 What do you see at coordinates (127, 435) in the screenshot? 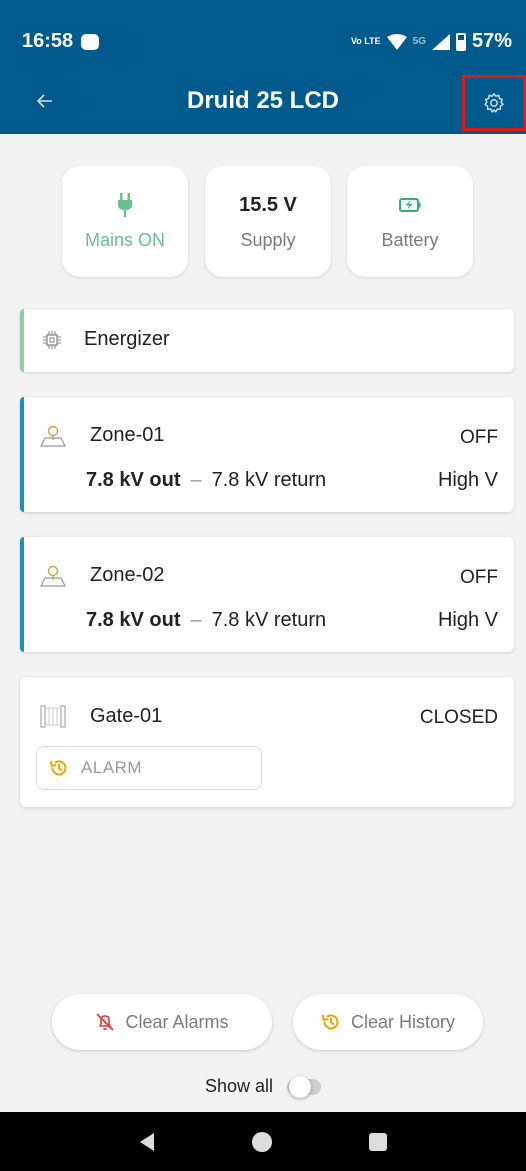
I see `zone-name: Zone-01` at bounding box center [127, 435].